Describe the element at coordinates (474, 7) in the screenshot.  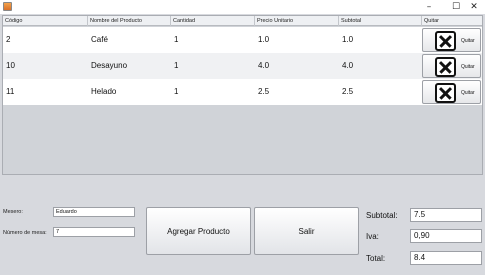
I see `close-button: ✕` at that location.